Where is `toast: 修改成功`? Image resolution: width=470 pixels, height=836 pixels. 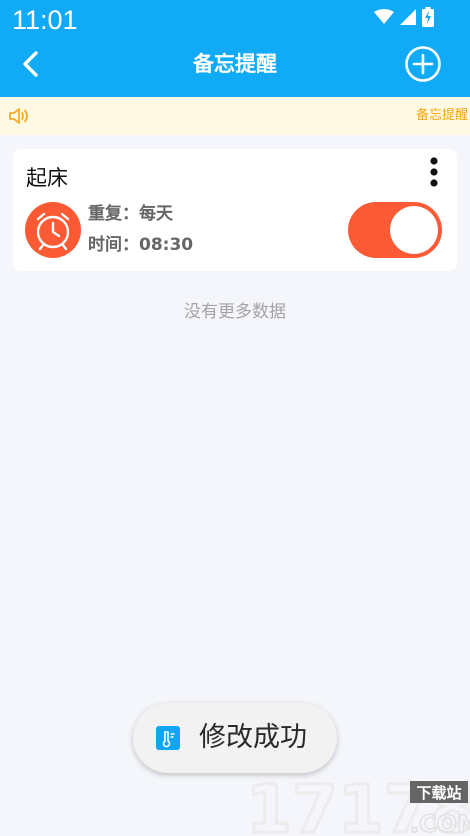 toast: 修改成功 is located at coordinates (235, 738).